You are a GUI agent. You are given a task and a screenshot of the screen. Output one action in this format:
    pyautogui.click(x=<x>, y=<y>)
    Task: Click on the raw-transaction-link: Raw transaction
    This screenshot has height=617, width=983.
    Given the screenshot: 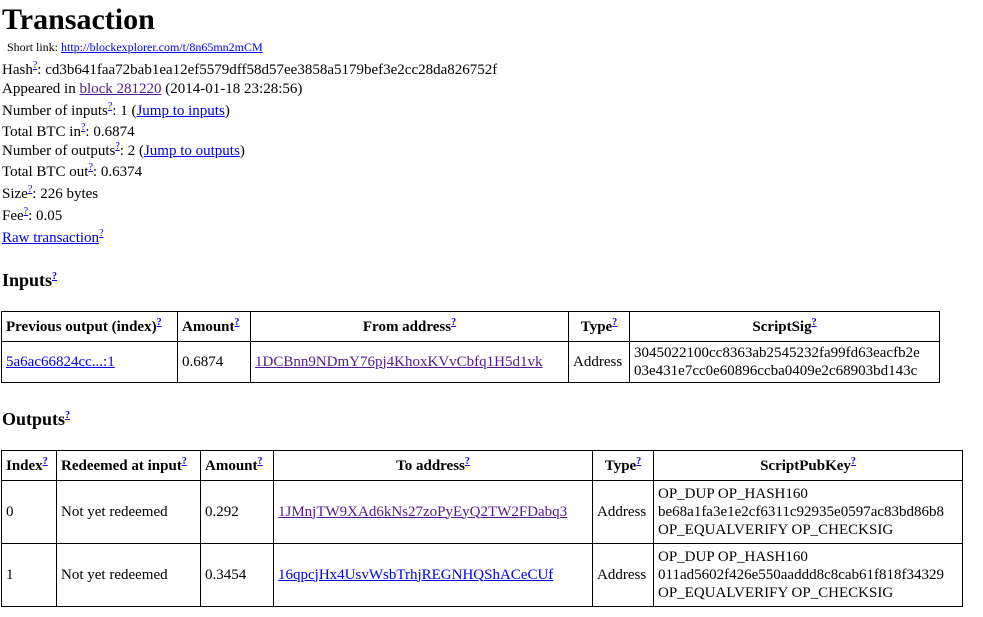 What is the action you would take?
    pyautogui.click(x=50, y=238)
    